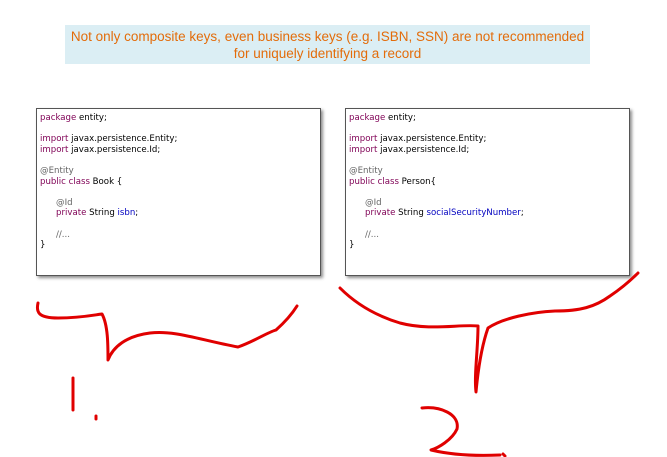  What do you see at coordinates (489, 332) in the screenshot?
I see `brace-right-icon` at bounding box center [489, 332].